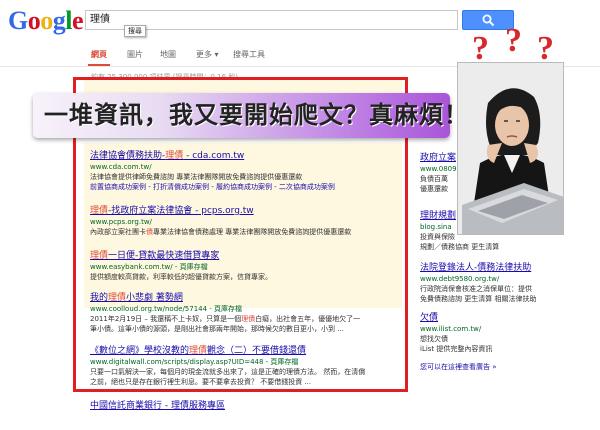 Image resolution: width=600 pixels, height=430 pixels. Describe the element at coordinates (456, 349) in the screenshot. I see `side-ad-desc: iList 提供完整內容資訊` at that location.